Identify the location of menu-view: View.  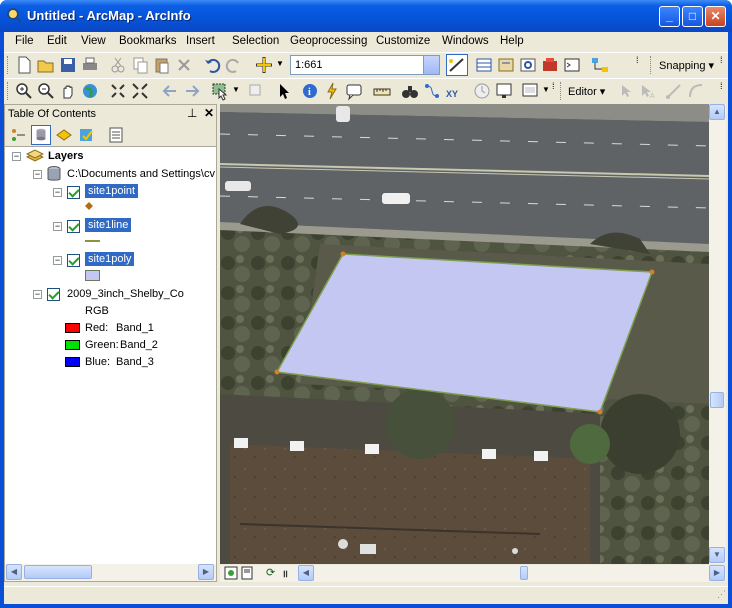
(93, 41).